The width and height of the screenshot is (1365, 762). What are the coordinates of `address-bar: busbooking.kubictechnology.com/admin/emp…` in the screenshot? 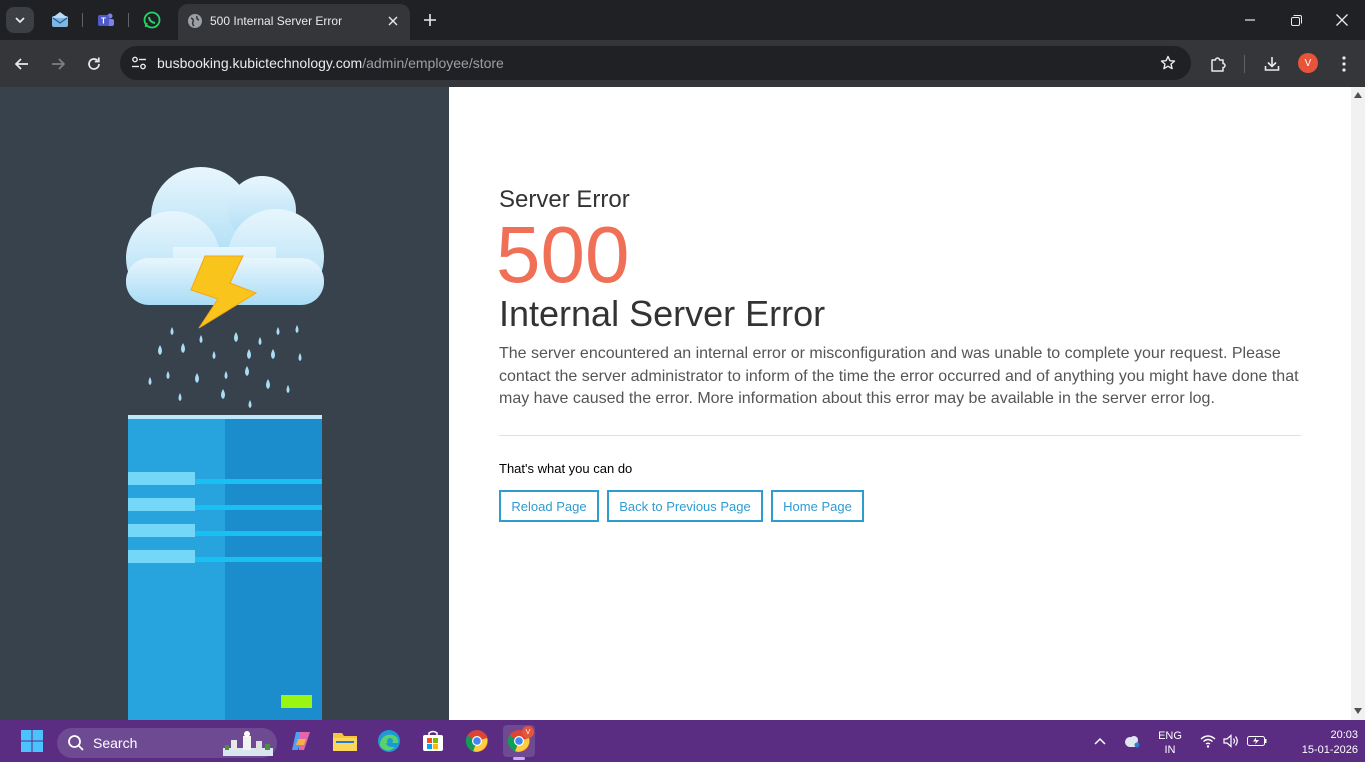 It's located at (655, 63).